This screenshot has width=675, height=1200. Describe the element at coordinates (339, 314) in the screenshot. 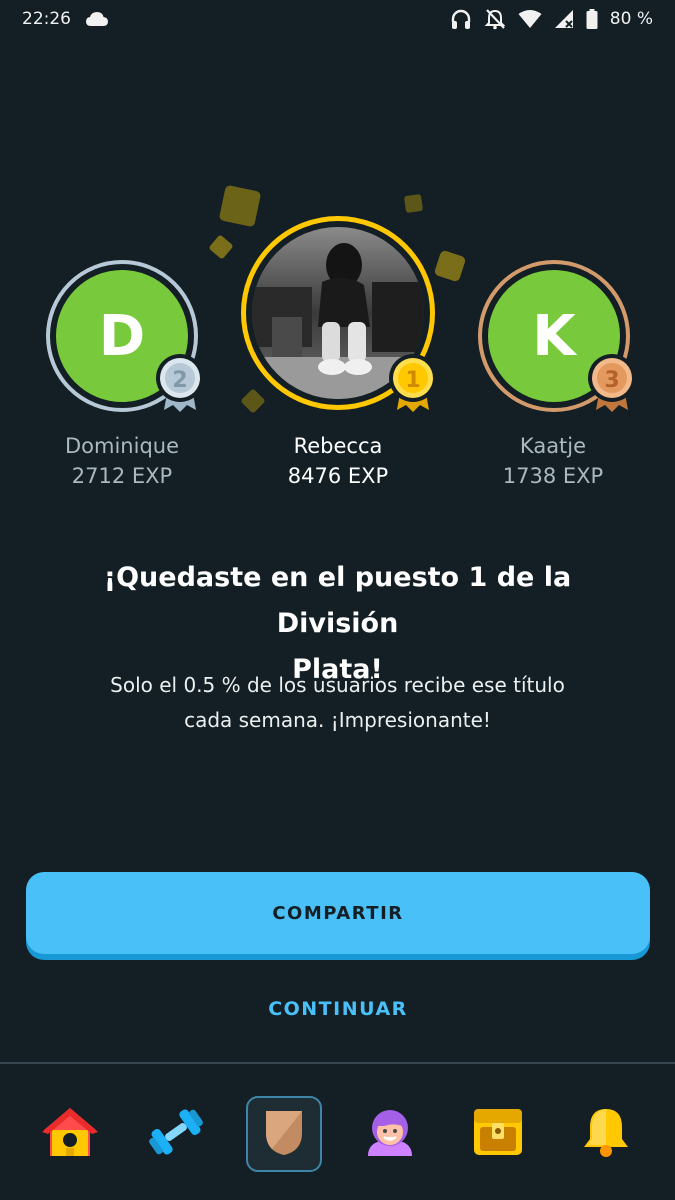

I see `podium-player-1: 1` at that location.